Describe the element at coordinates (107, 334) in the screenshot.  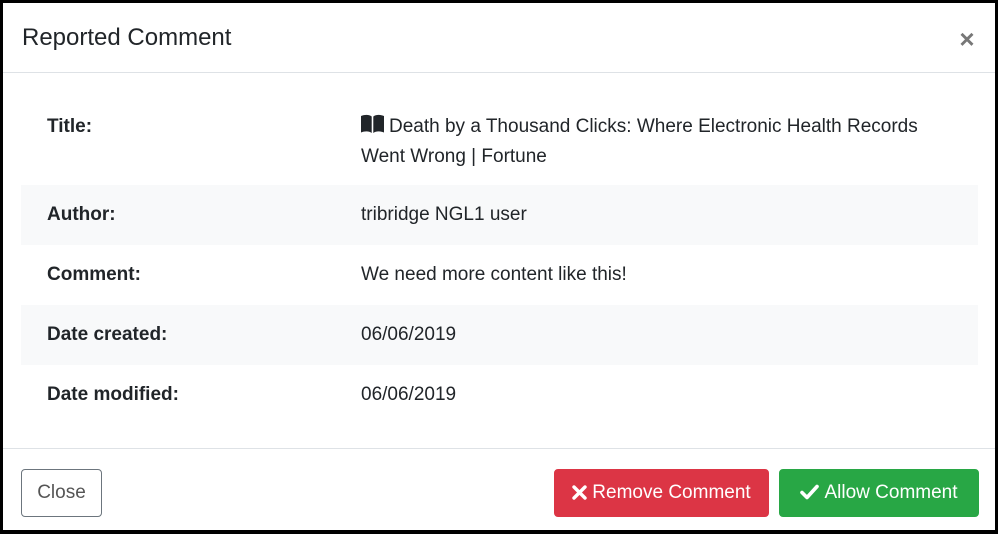
I see `detail-label: Date created:` at that location.